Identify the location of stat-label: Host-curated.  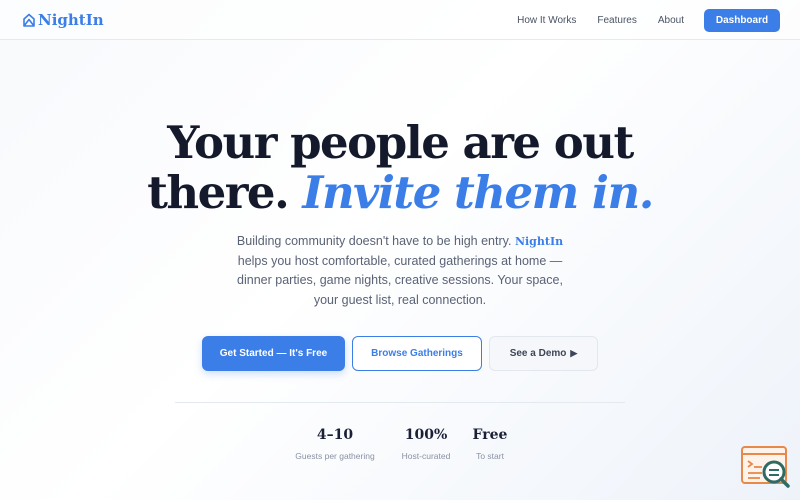
(426, 456).